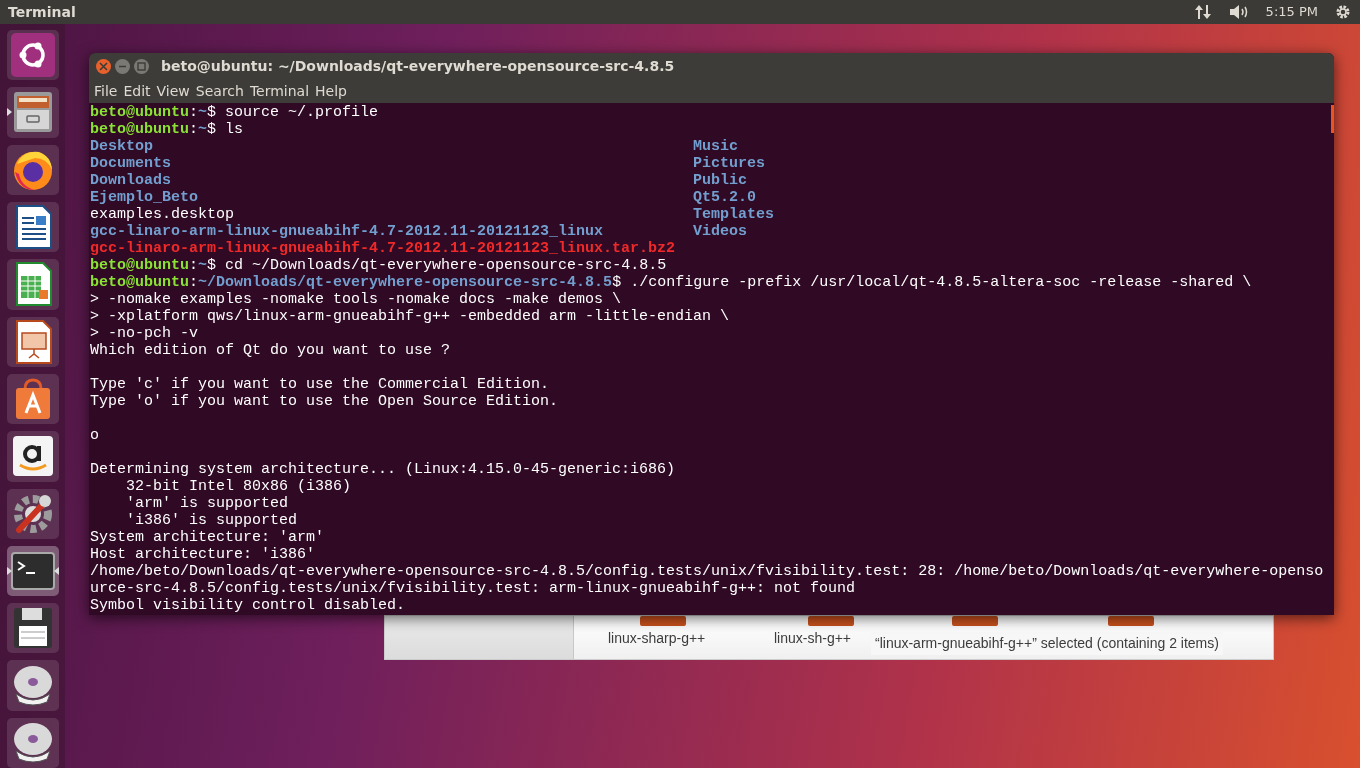  I want to click on command-text: $ cd ~/Downloads/qt-everywhere-opensource-src-4.8.5, so click(437, 265).